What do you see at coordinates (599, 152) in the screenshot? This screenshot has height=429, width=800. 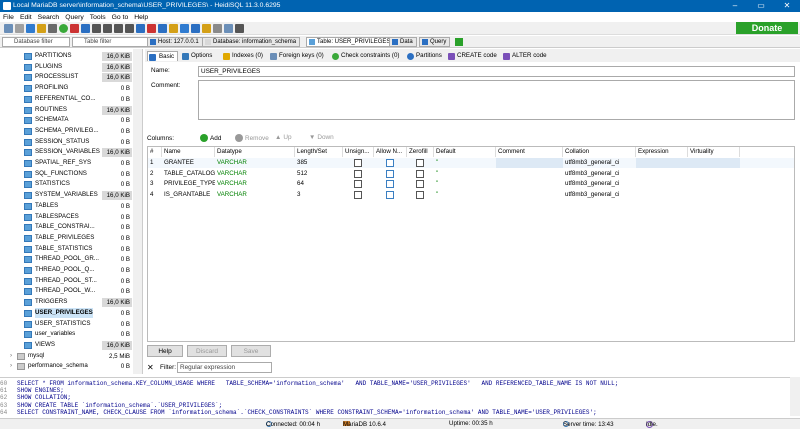 I see `col-header-collation: Collation` at bounding box center [599, 152].